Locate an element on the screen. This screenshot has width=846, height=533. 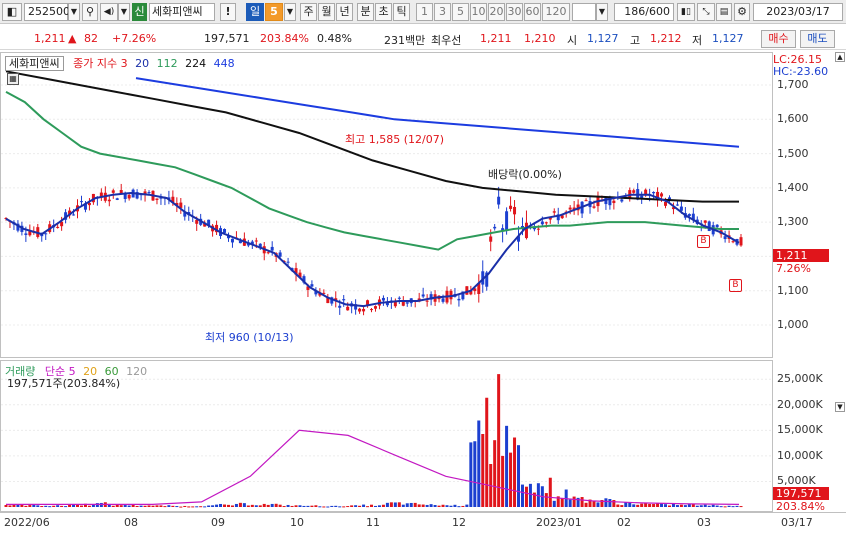
open-price: 1,127 is located at coordinates (603, 38).